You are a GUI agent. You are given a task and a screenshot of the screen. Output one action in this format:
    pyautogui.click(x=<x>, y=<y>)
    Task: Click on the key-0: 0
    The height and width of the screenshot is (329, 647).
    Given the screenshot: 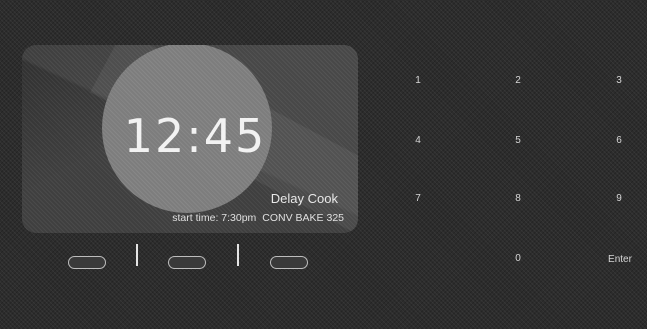 What is the action you would take?
    pyautogui.click(x=518, y=259)
    